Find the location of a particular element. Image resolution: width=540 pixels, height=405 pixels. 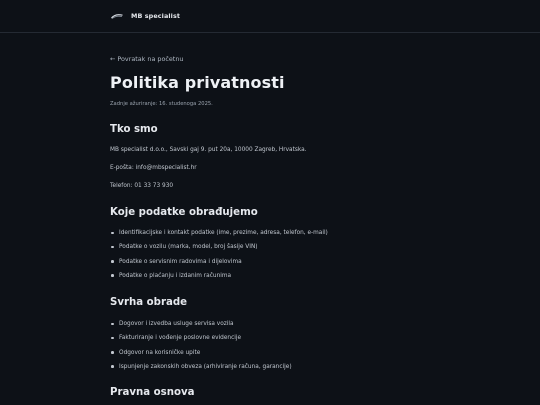

email-link: info@mbspecialist.hr is located at coordinates (166, 168).